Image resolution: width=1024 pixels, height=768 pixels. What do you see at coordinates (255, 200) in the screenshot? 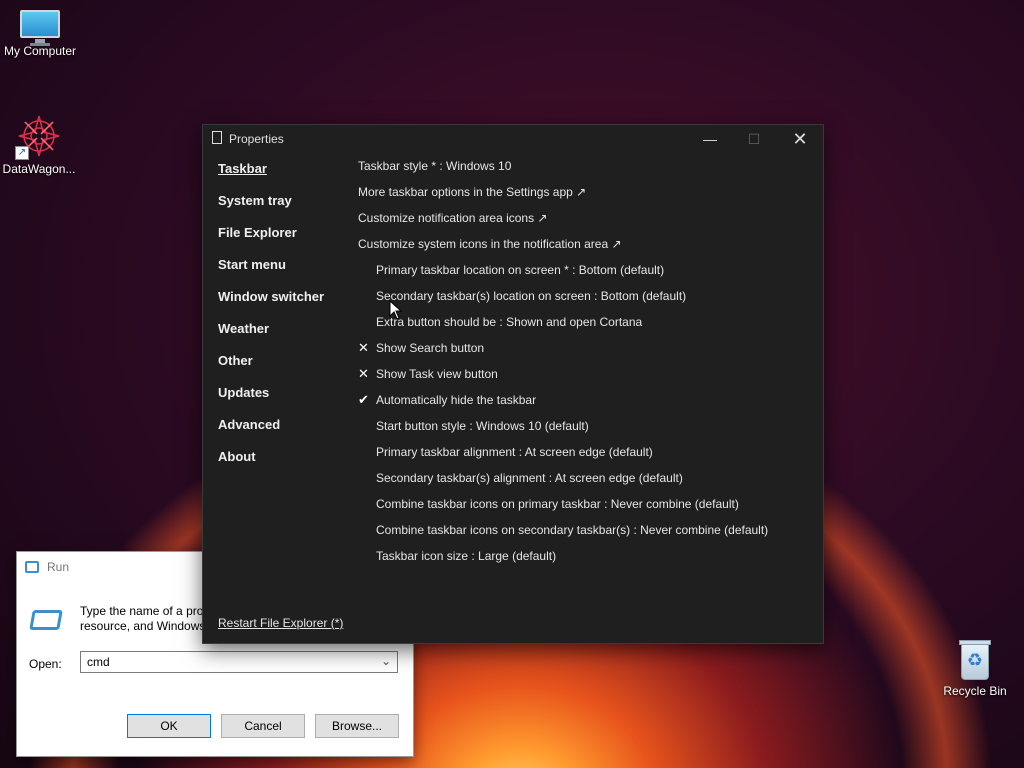
I see `sidebar-item-label: System tray` at bounding box center [255, 200].